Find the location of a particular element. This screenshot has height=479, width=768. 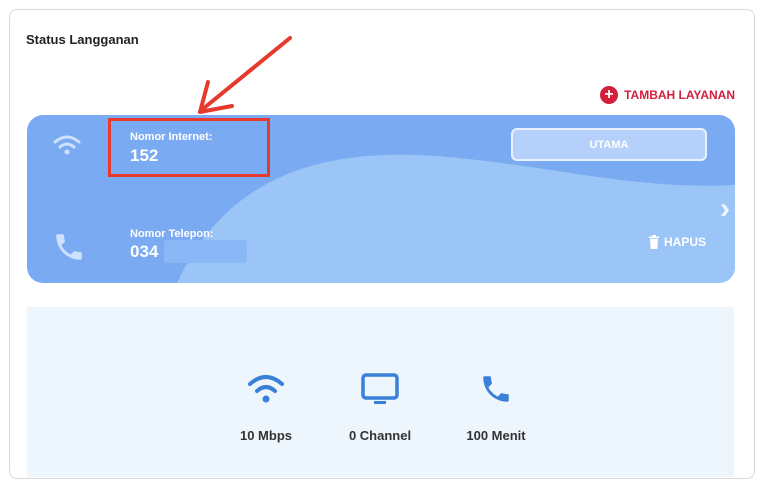

phone-number-label: Nomor Telepon: is located at coordinates (172, 234).